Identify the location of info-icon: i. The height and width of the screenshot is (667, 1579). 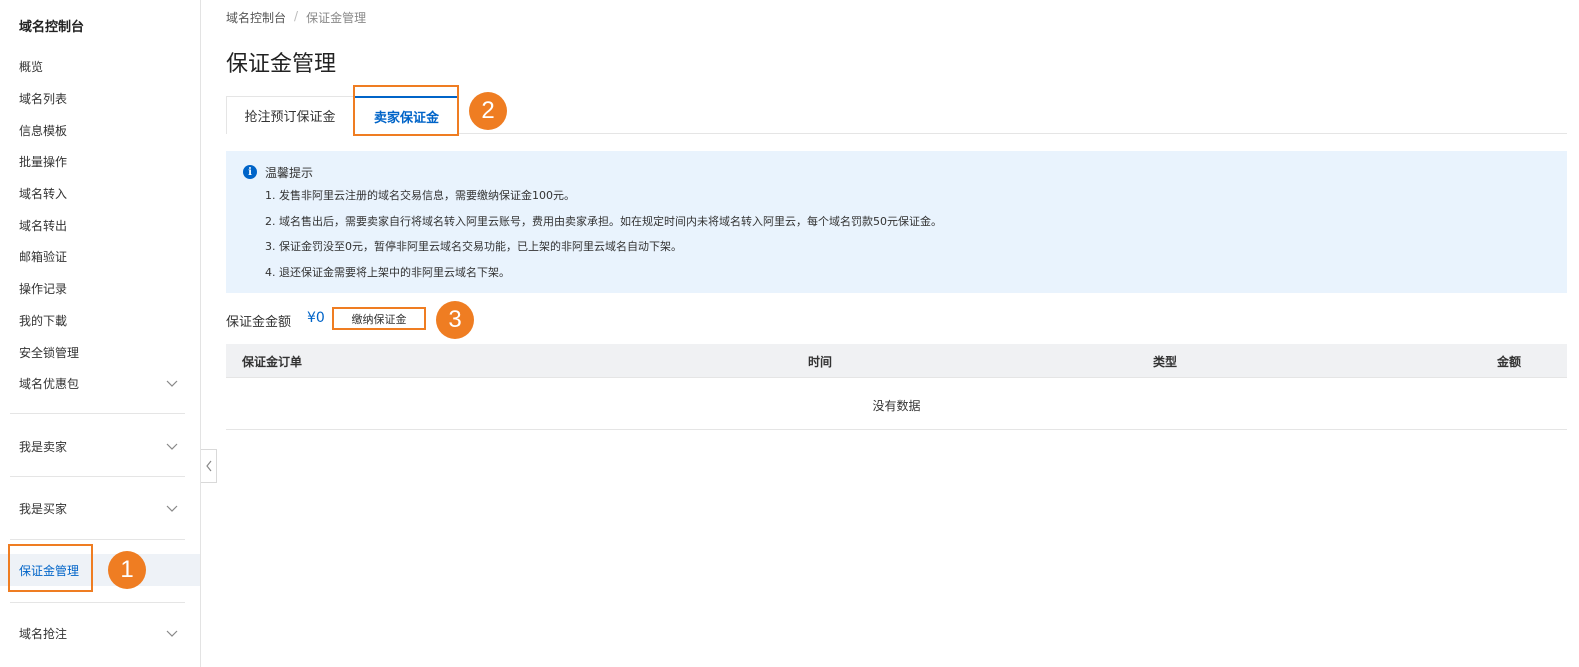
(250, 172).